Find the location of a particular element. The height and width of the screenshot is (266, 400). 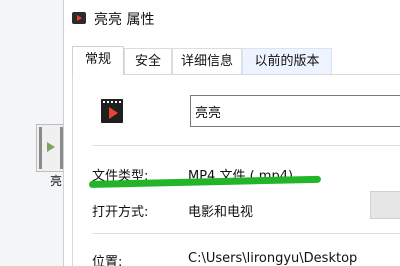

tab-general: 常规 is located at coordinates (98, 60).